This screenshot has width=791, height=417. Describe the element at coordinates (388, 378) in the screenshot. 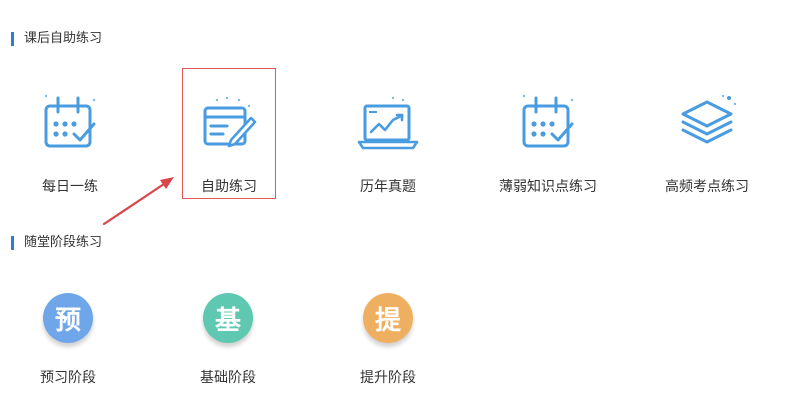

I see `stage-label: 提升阶段` at that location.